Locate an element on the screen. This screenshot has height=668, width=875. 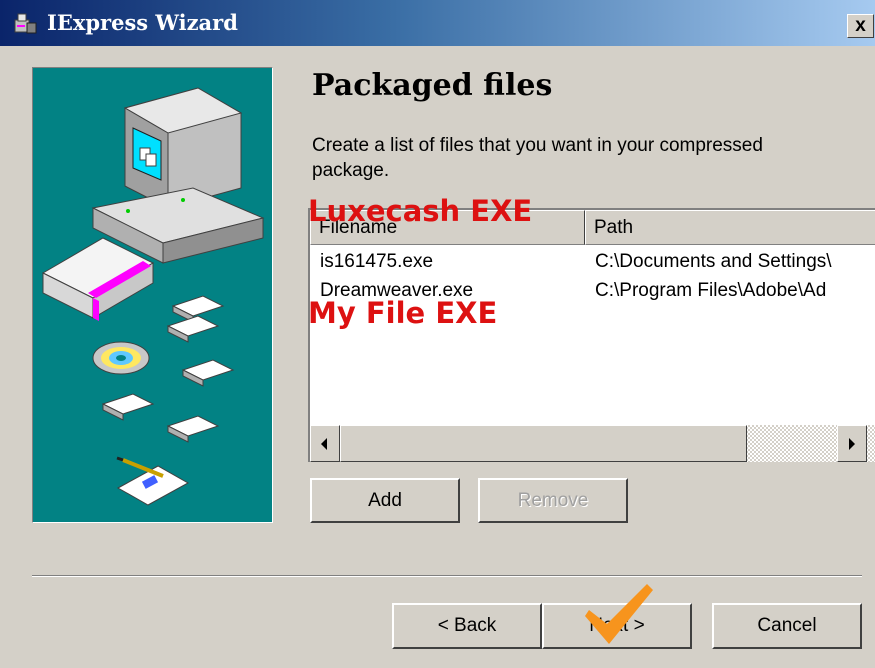
divider is located at coordinates (447, 576).